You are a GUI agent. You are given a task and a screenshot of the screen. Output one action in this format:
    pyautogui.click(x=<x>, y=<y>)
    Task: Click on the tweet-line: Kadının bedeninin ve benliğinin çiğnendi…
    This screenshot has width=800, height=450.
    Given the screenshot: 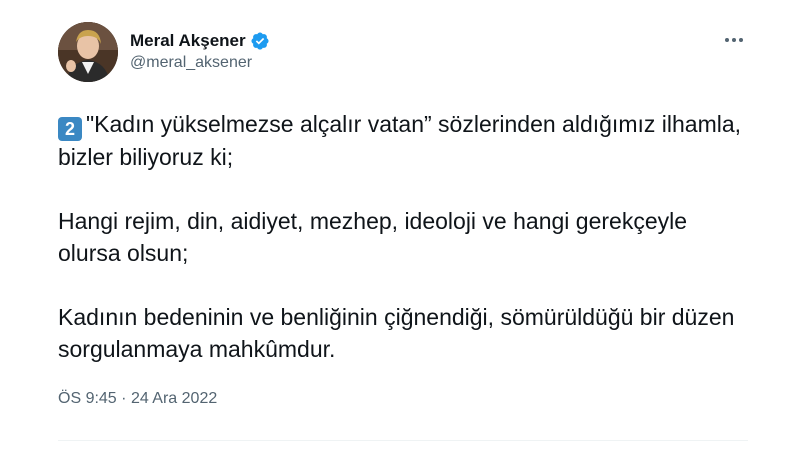 What is the action you would take?
    pyautogui.click(x=396, y=333)
    